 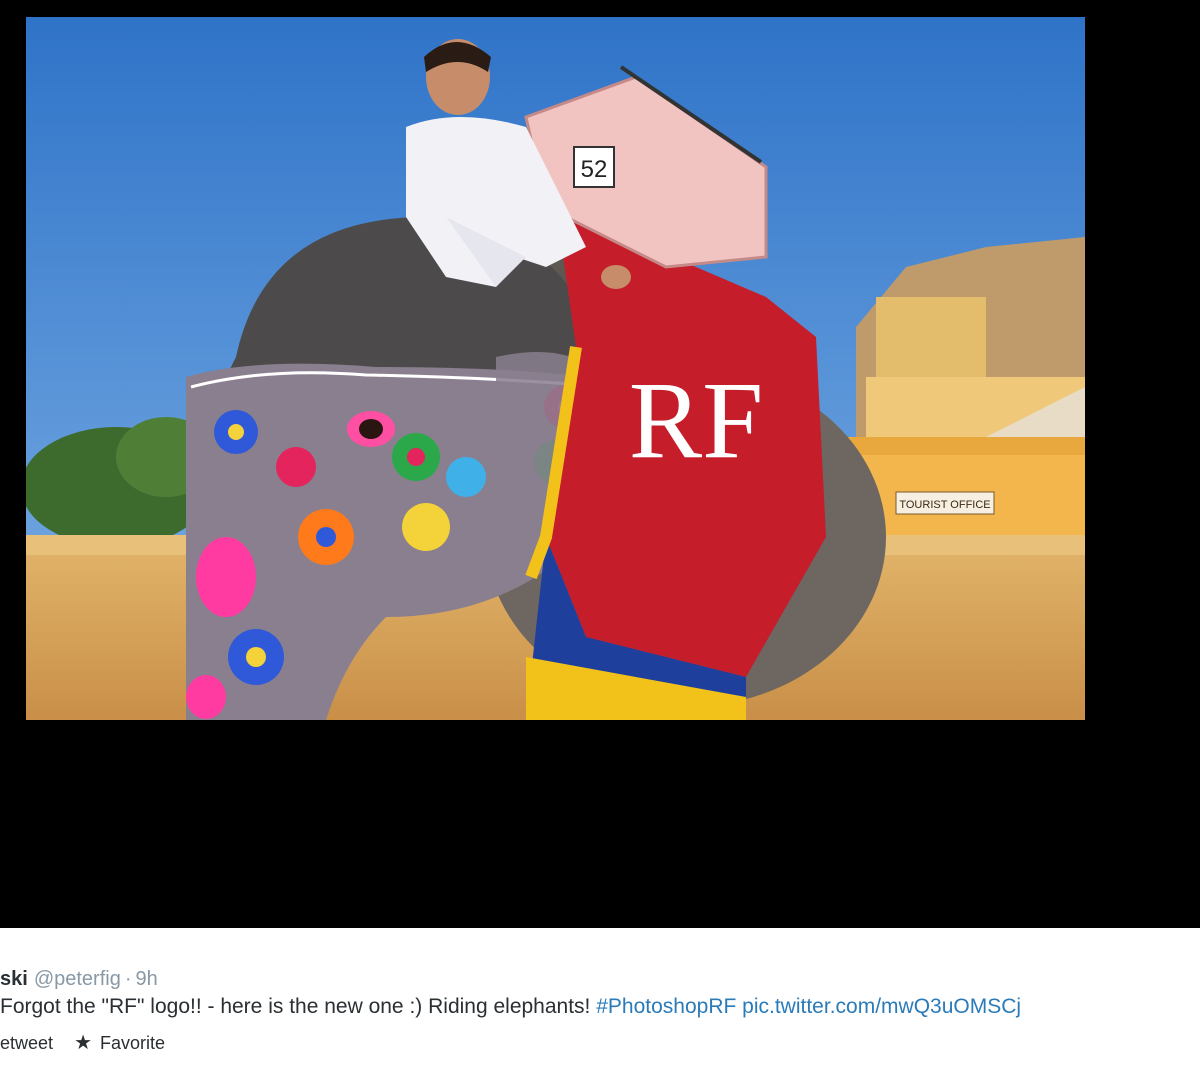 I want to click on pic-link: pic.twitter.com/mwQ3uOMSCj, so click(x=881, y=1006).